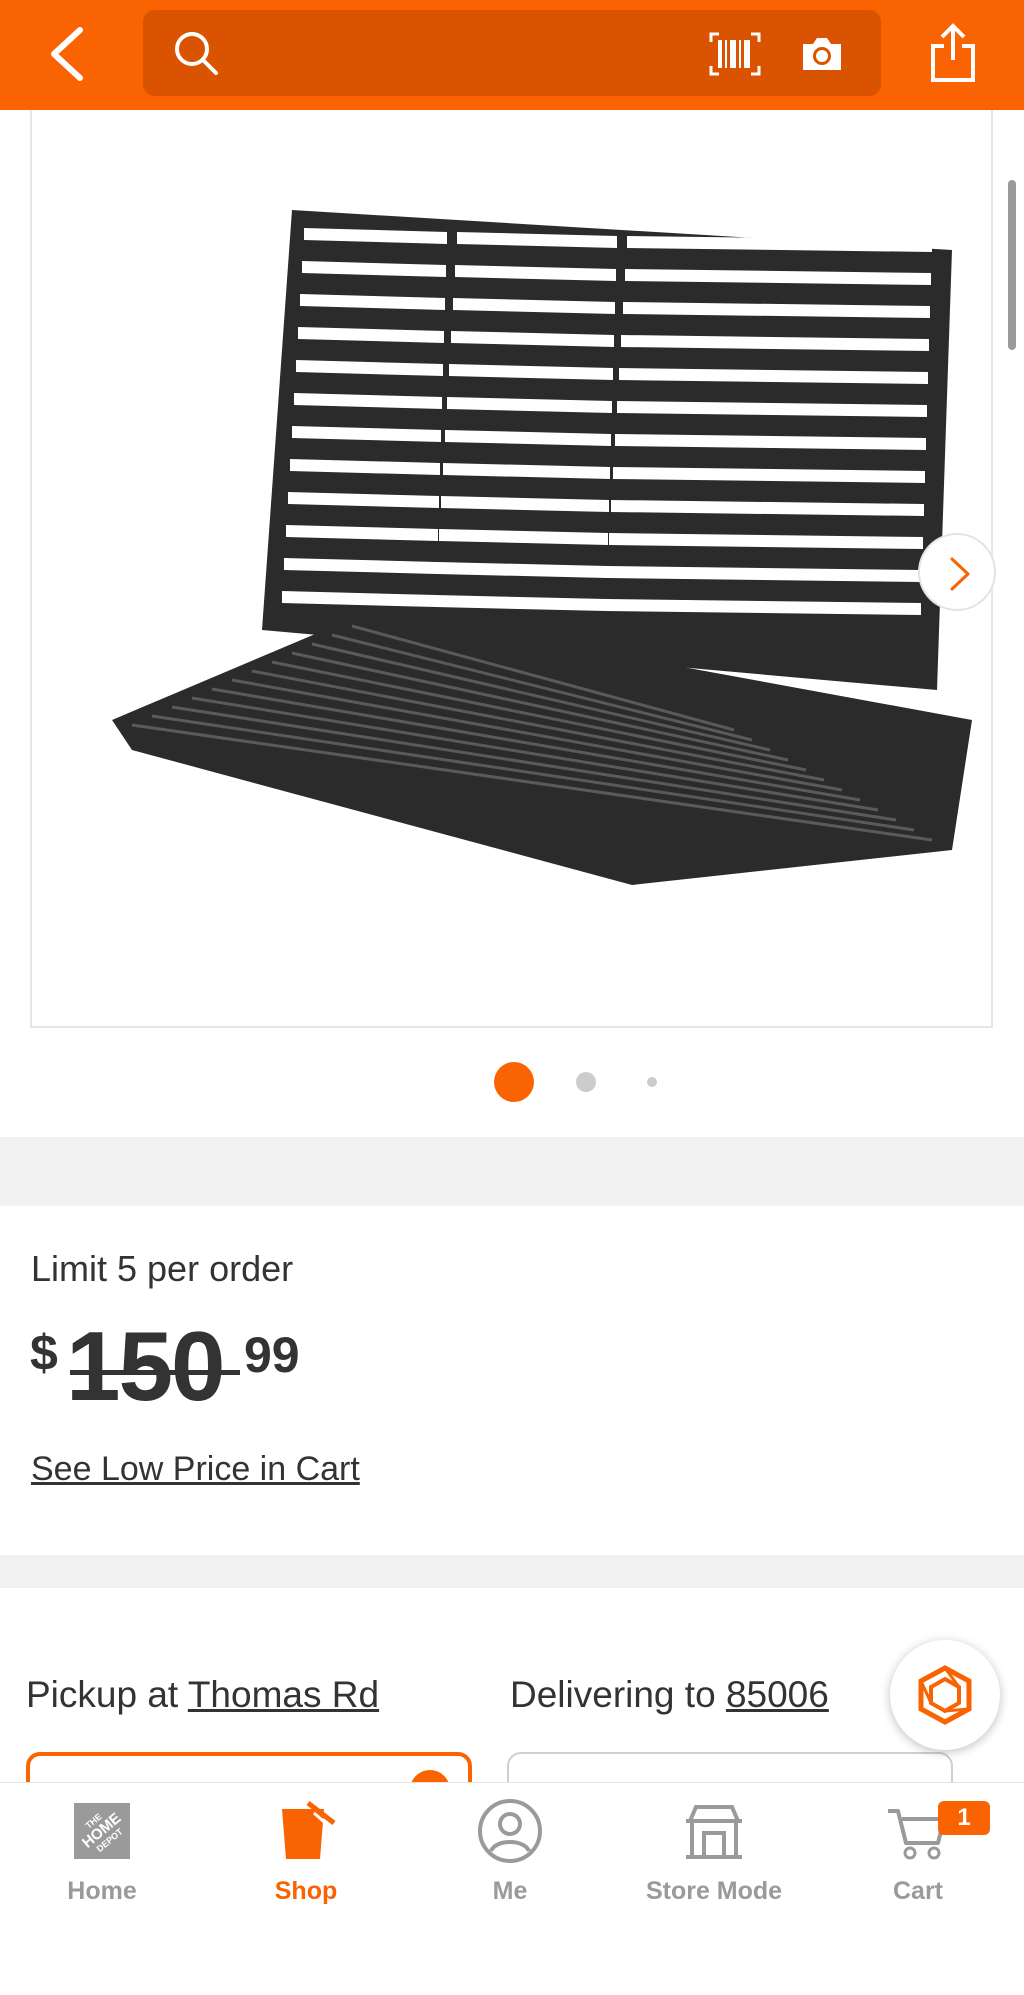  I want to click on pickup-heading: Pickup at Thomas Rd, so click(202, 1695).